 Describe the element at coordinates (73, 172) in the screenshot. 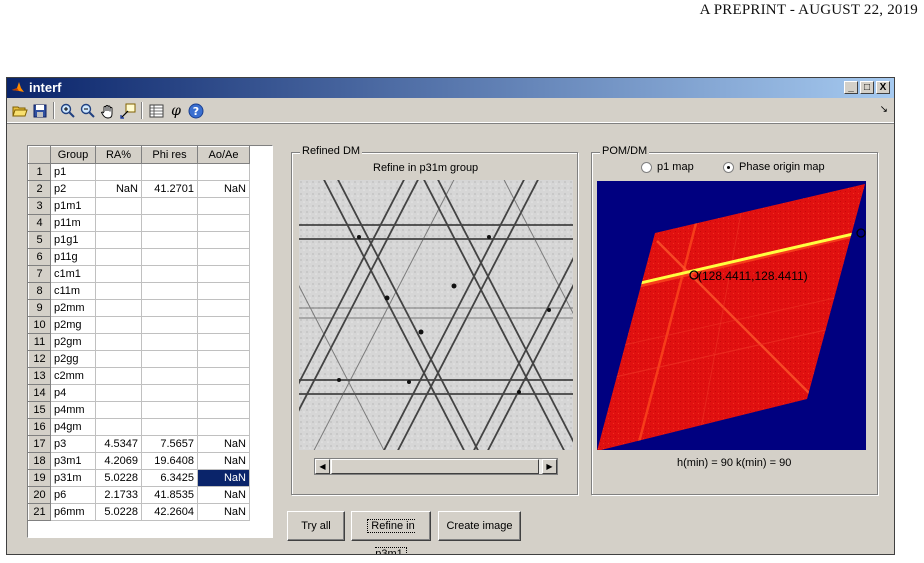

I see `table-cell: p1` at that location.